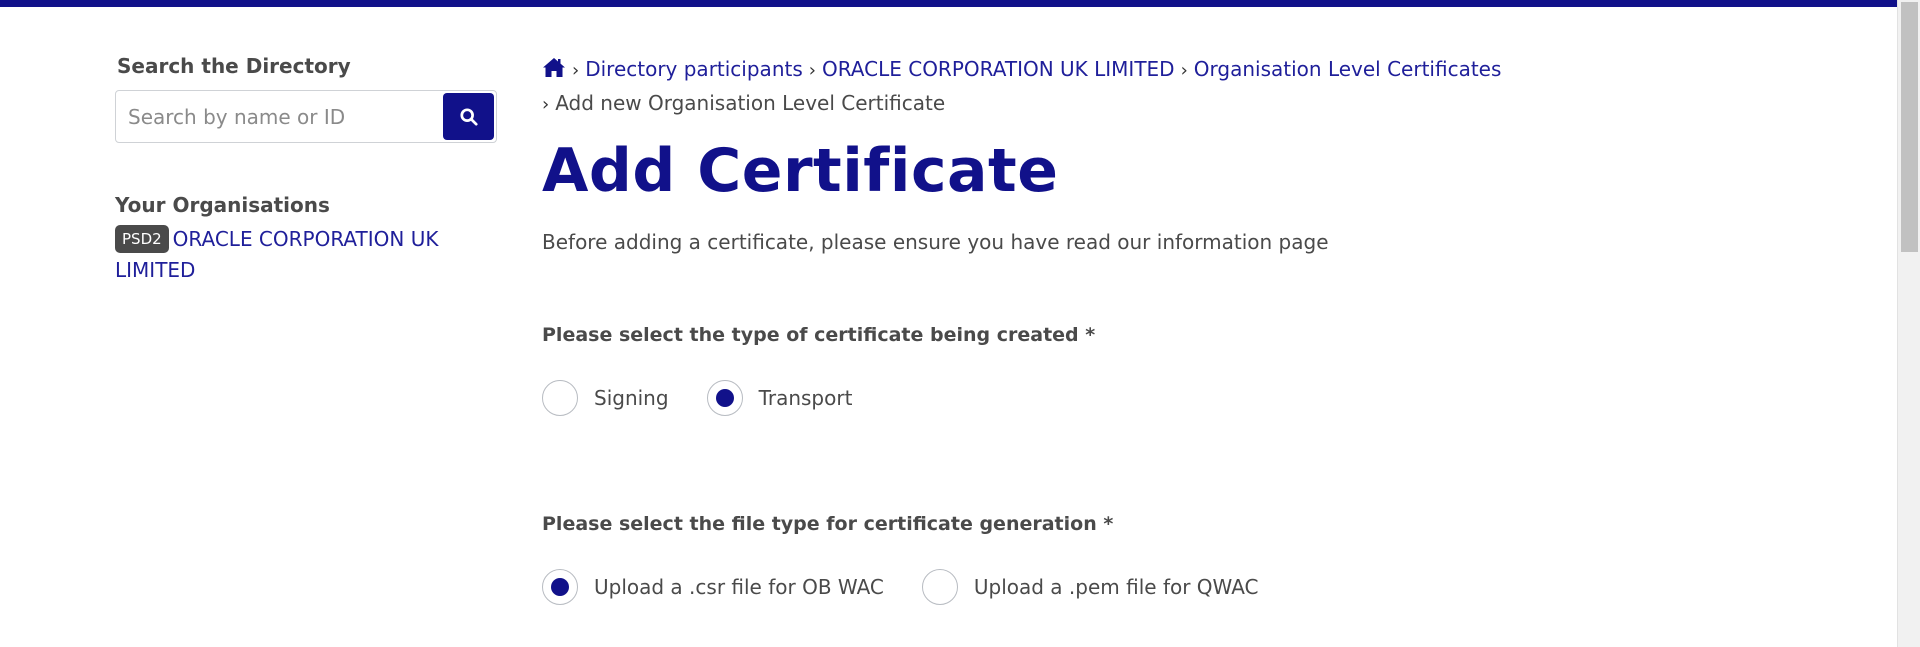  What do you see at coordinates (739, 587) in the screenshot?
I see `csr-radio-label: Upload a .csr file for OB WAC` at bounding box center [739, 587].